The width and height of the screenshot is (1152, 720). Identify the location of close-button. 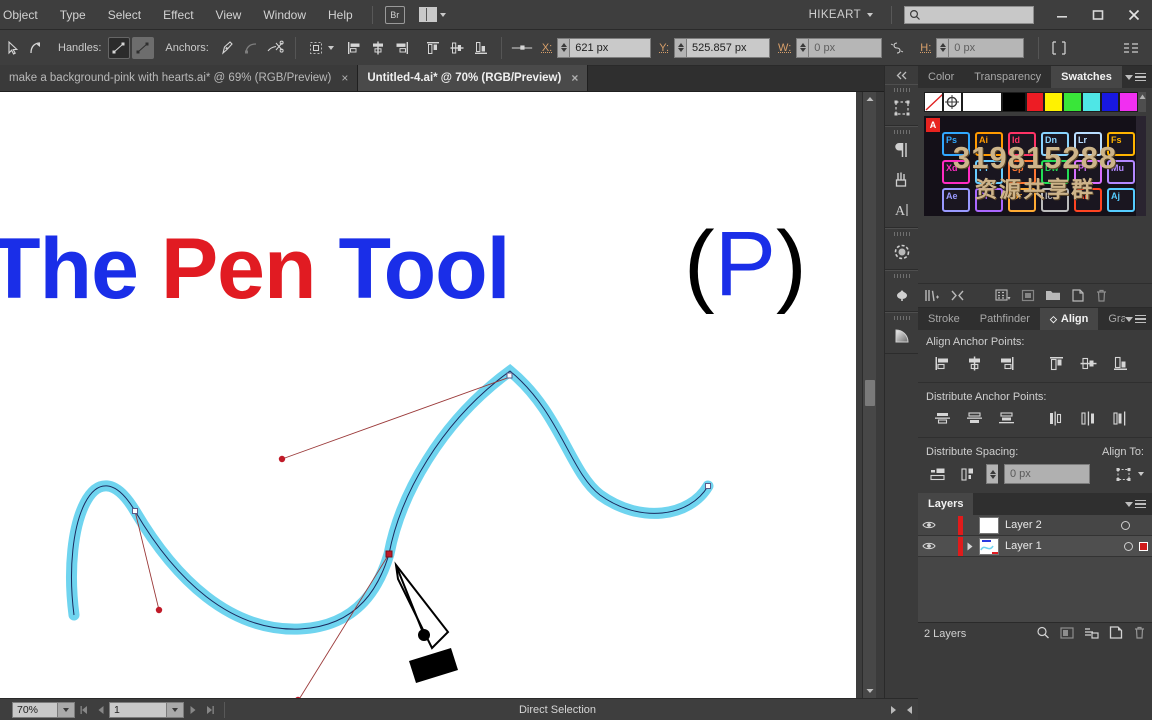
(1134, 15).